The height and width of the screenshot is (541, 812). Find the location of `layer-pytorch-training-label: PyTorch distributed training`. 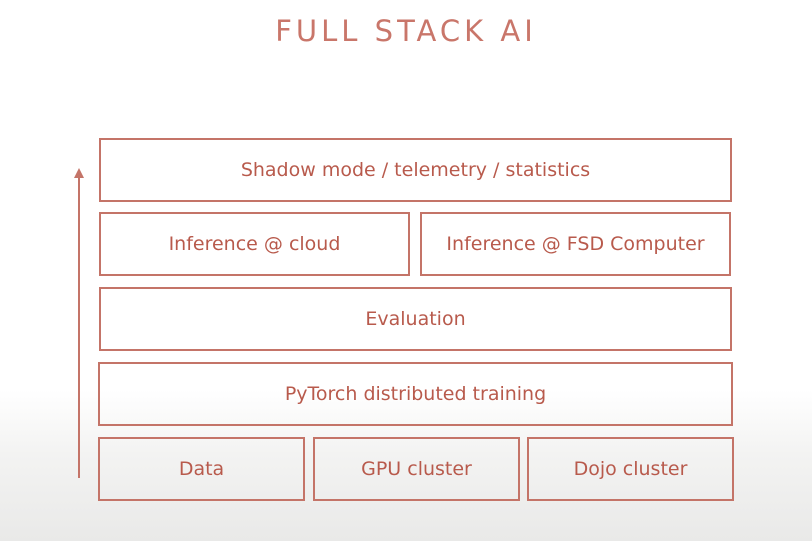

layer-pytorch-training-label: PyTorch distributed training is located at coordinates (415, 394).